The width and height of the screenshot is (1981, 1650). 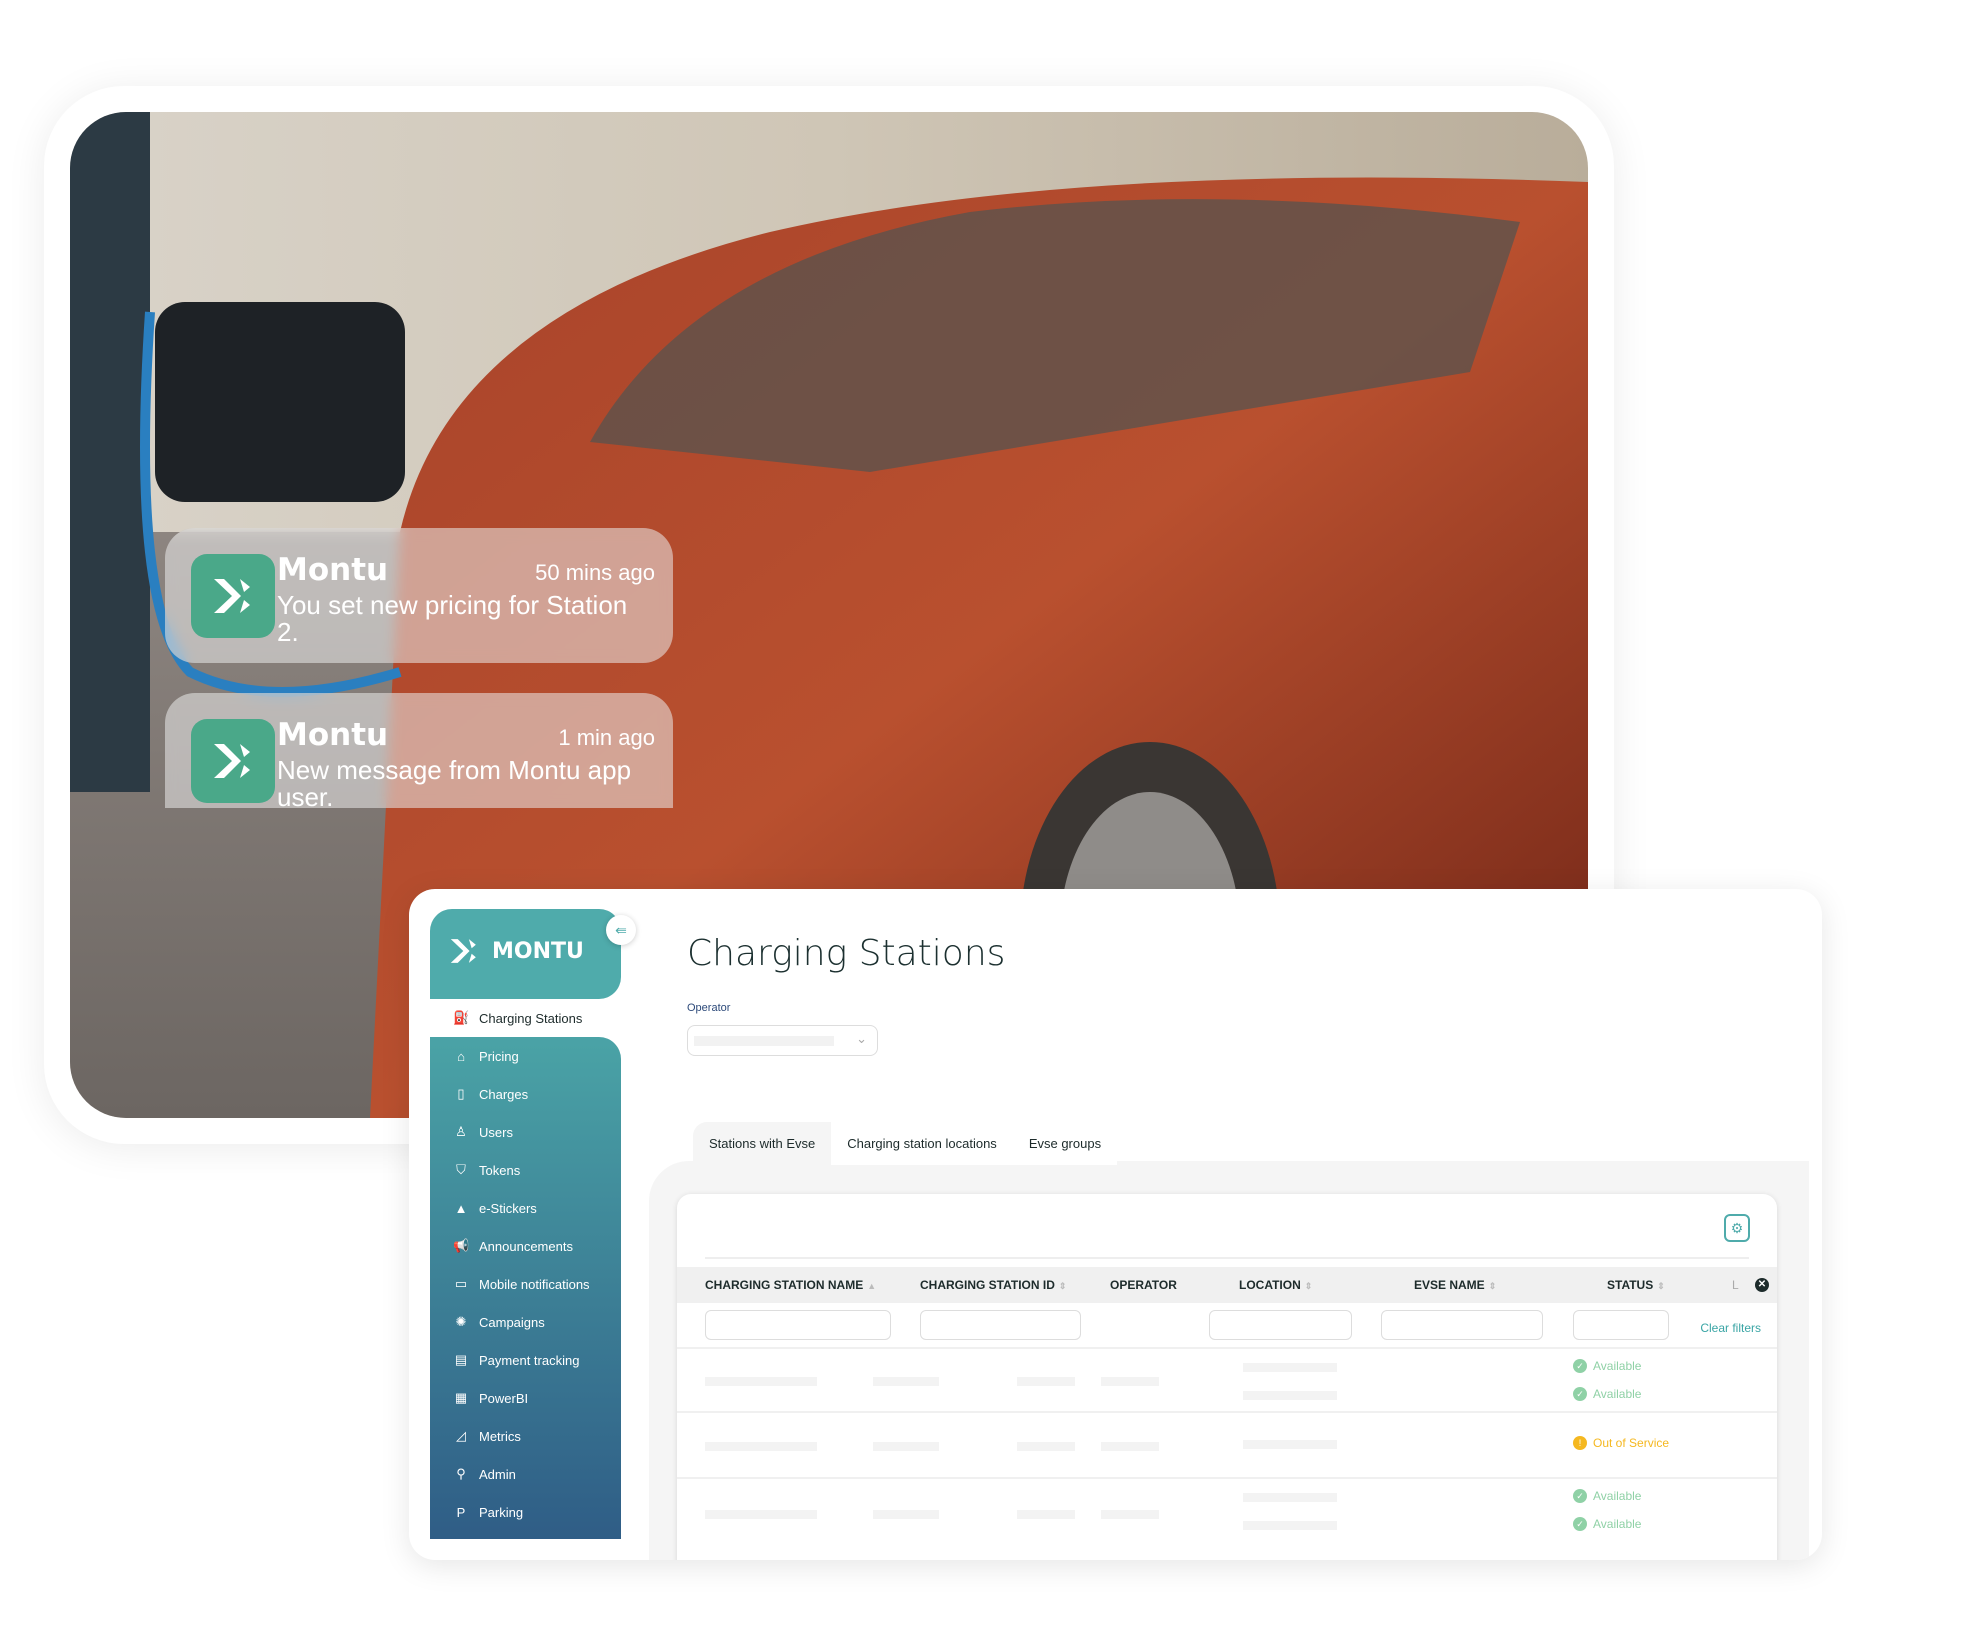 What do you see at coordinates (454, 783) in the screenshot?
I see `notification-message: New message from Montu app user.` at bounding box center [454, 783].